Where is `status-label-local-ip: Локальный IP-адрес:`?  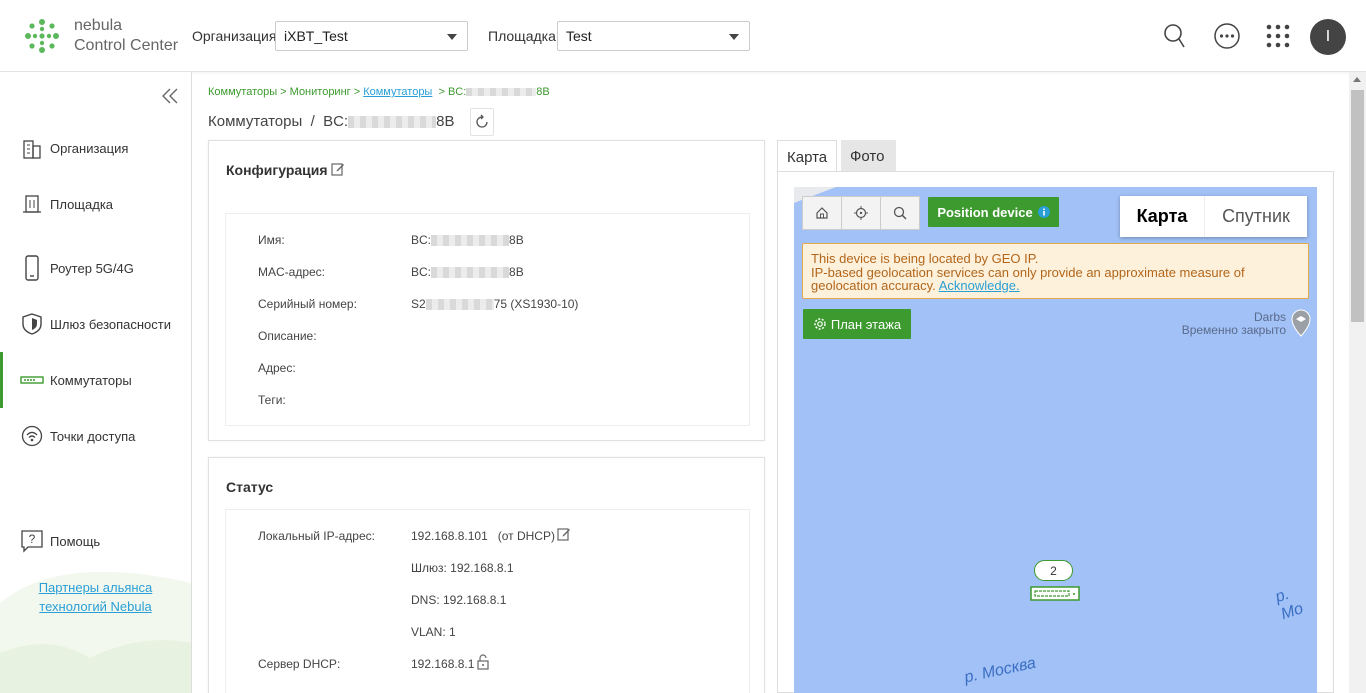 status-label-local-ip: Локальный IP-адрес: is located at coordinates (316, 536).